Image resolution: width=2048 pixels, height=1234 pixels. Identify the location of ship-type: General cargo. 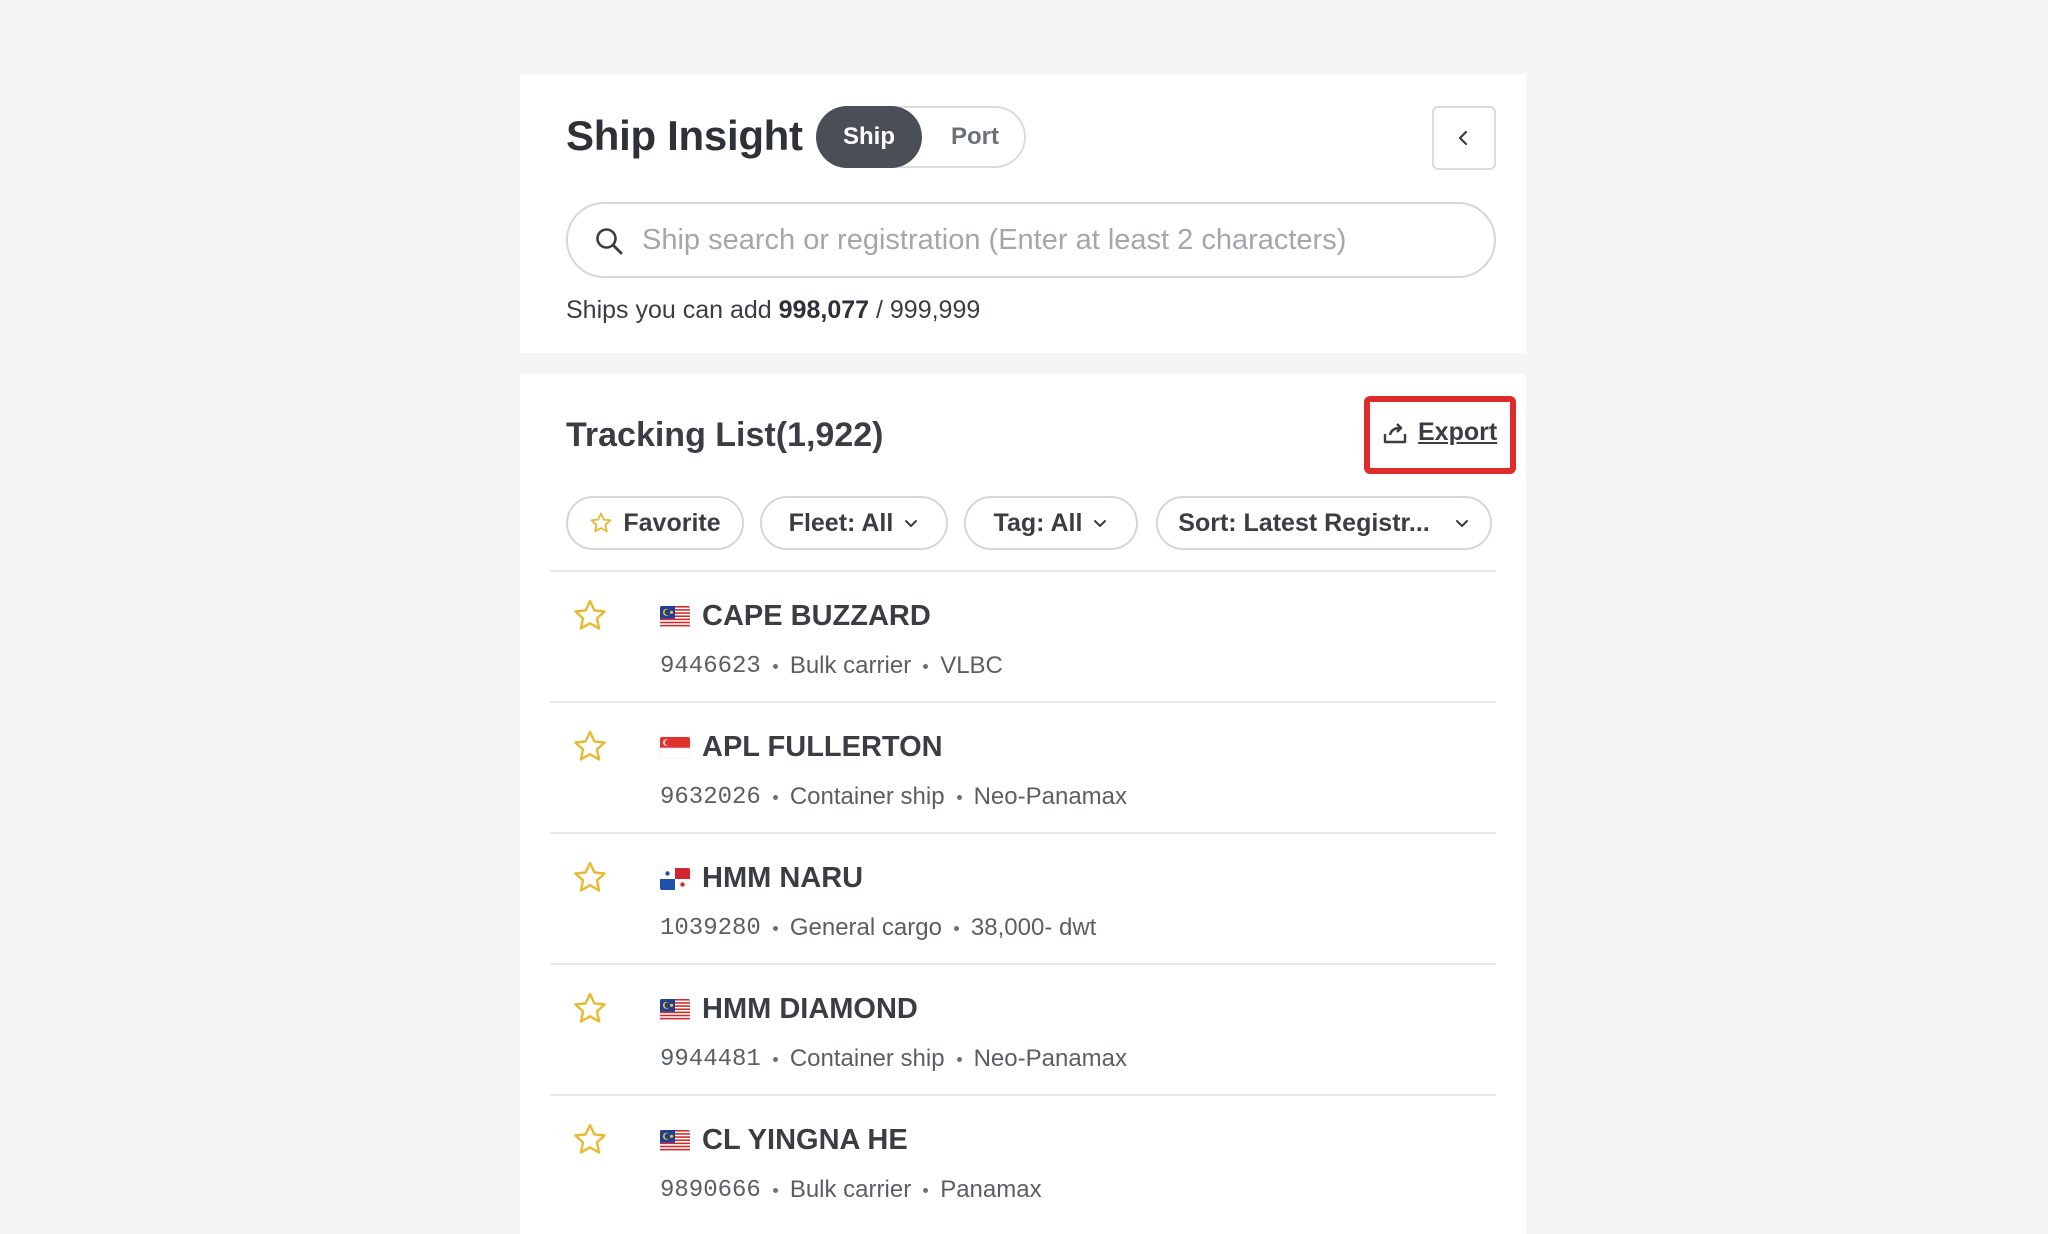
(865, 927).